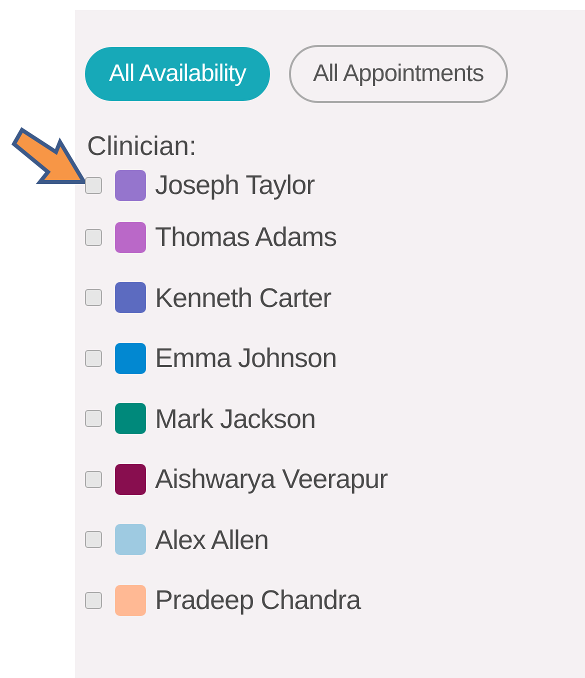 This screenshot has height=678, width=585. What do you see at coordinates (235, 185) in the screenshot?
I see `clinician-name: Joseph Taylor` at bounding box center [235, 185].